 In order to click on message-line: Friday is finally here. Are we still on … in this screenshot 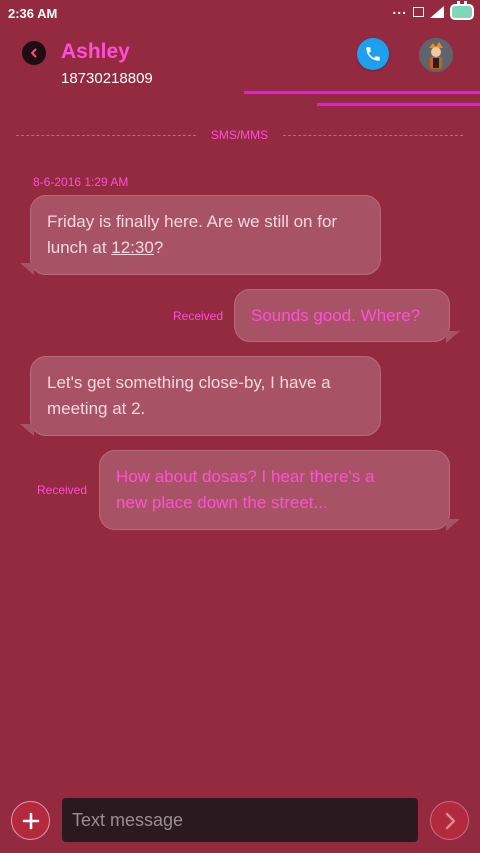, I will do `click(192, 221)`.